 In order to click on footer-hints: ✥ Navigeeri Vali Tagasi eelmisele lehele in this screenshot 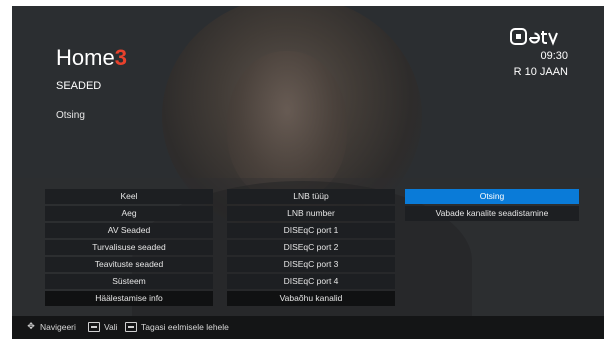, I will do `click(308, 327)`.